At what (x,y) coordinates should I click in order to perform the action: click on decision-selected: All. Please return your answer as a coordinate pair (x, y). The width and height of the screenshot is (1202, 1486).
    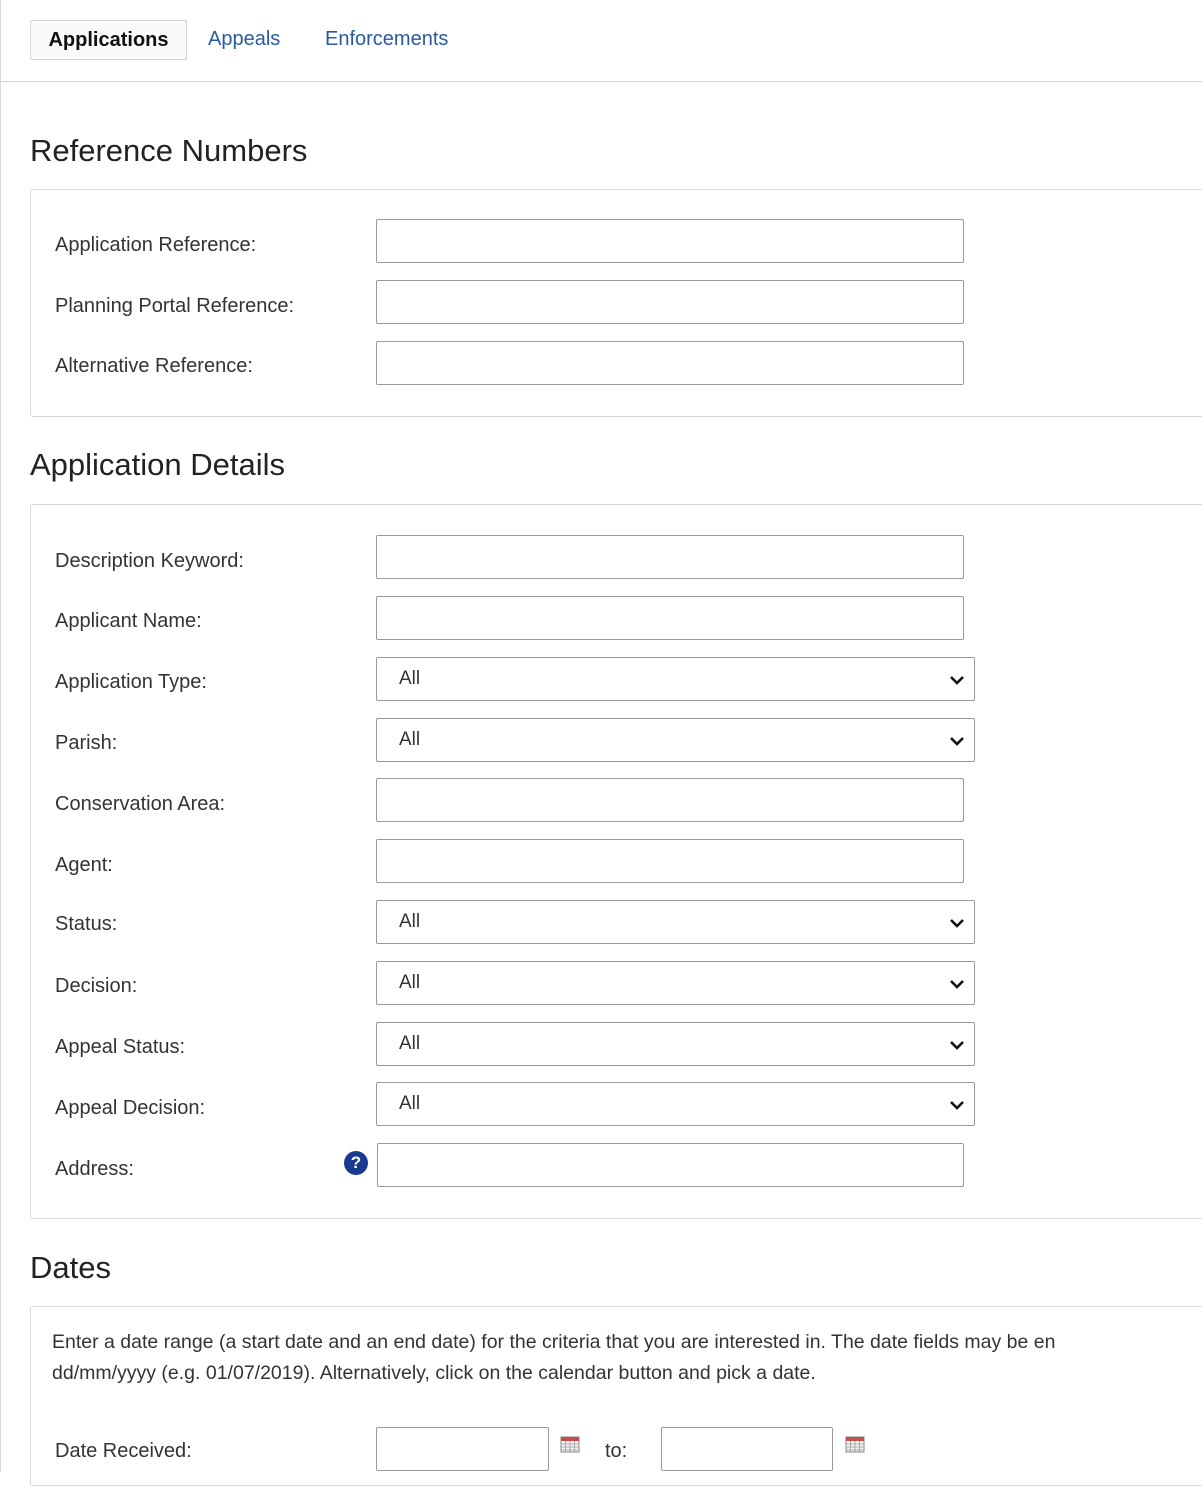
    Looking at the image, I should click on (410, 982).